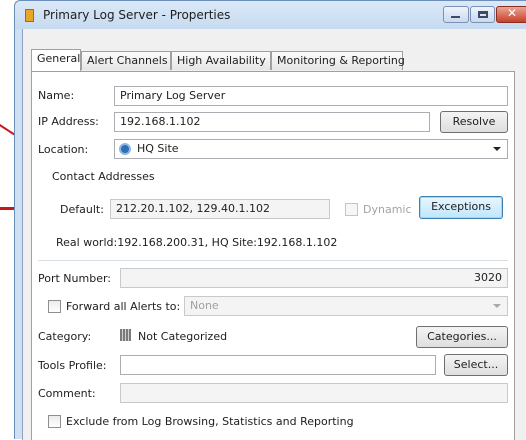  What do you see at coordinates (125, 335) in the screenshot?
I see `category-icon` at bounding box center [125, 335].